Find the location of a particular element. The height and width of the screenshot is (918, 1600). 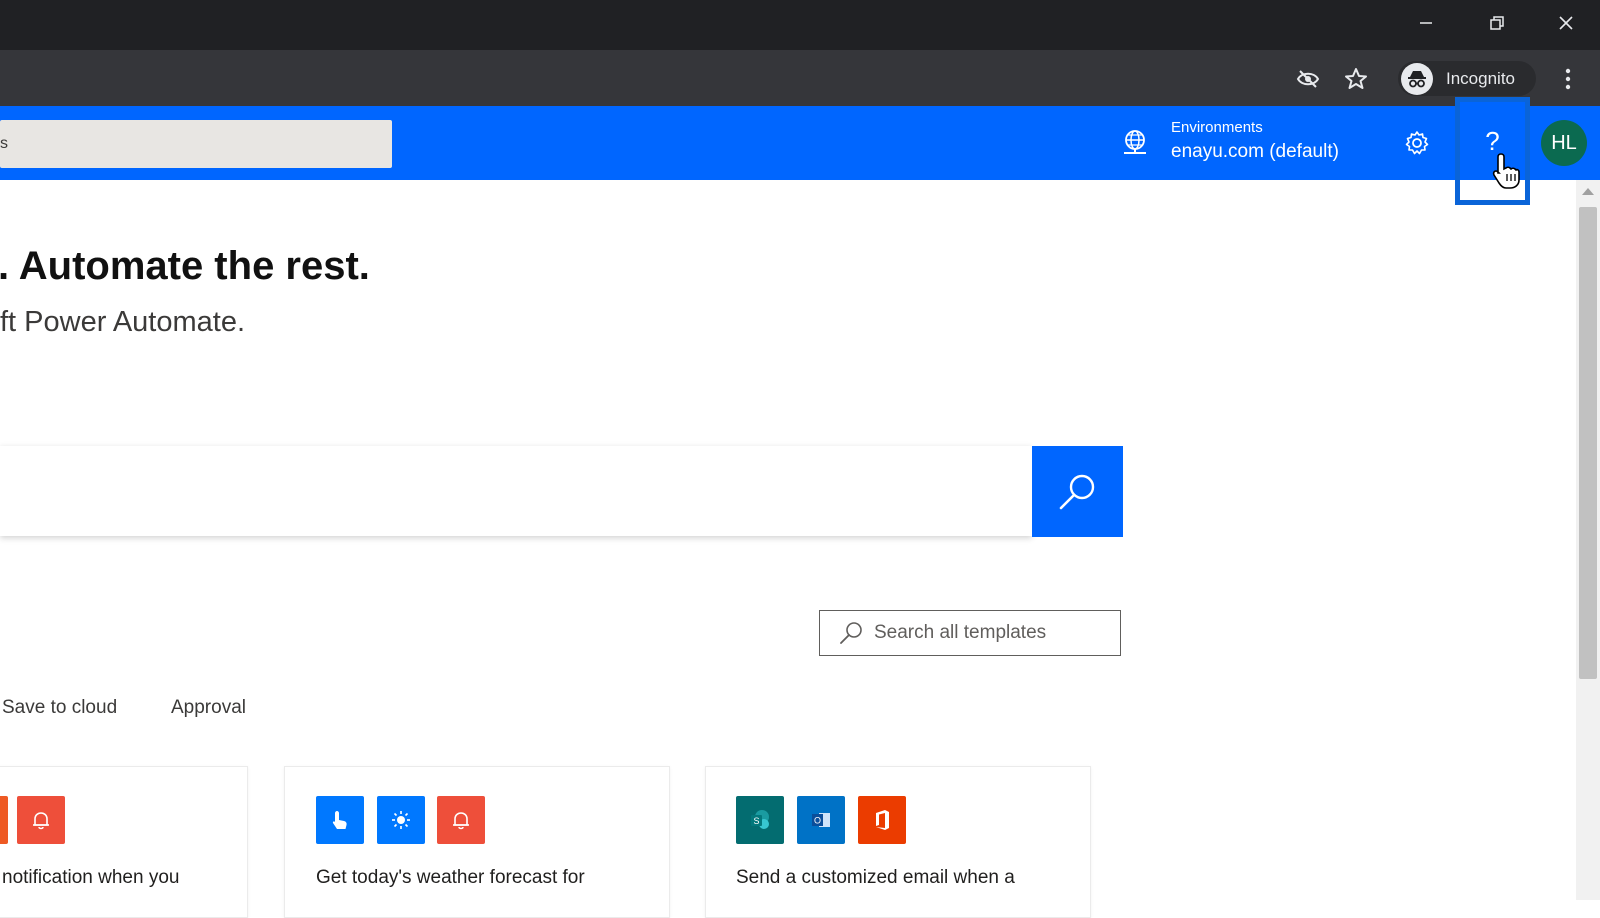

scrollbar-thumb is located at coordinates (1588, 443).